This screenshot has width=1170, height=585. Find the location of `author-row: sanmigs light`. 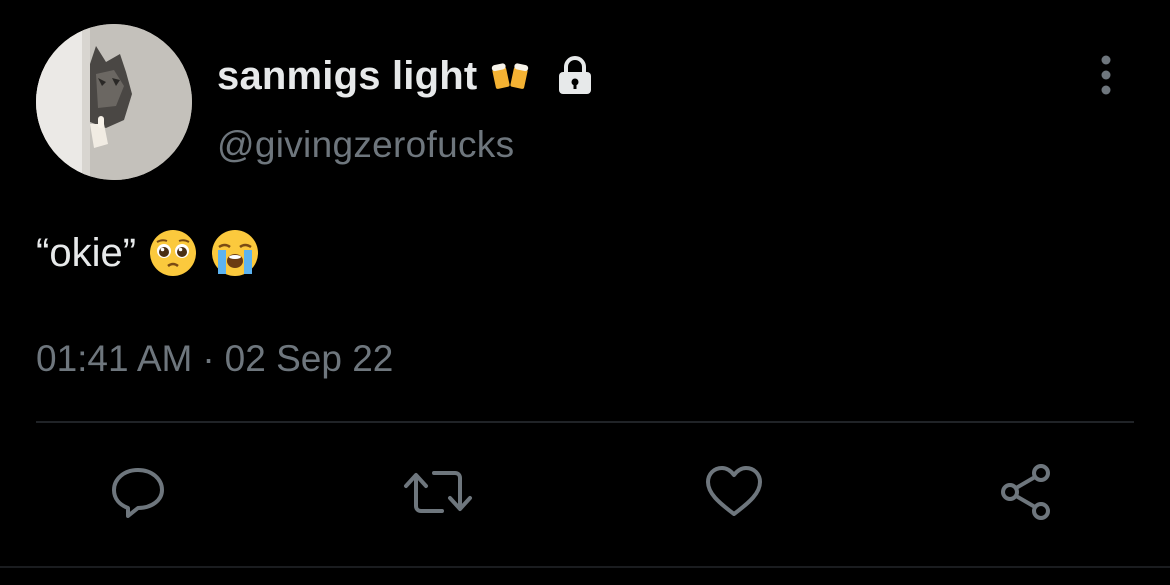

author-row: sanmigs light is located at coordinates (407, 76).